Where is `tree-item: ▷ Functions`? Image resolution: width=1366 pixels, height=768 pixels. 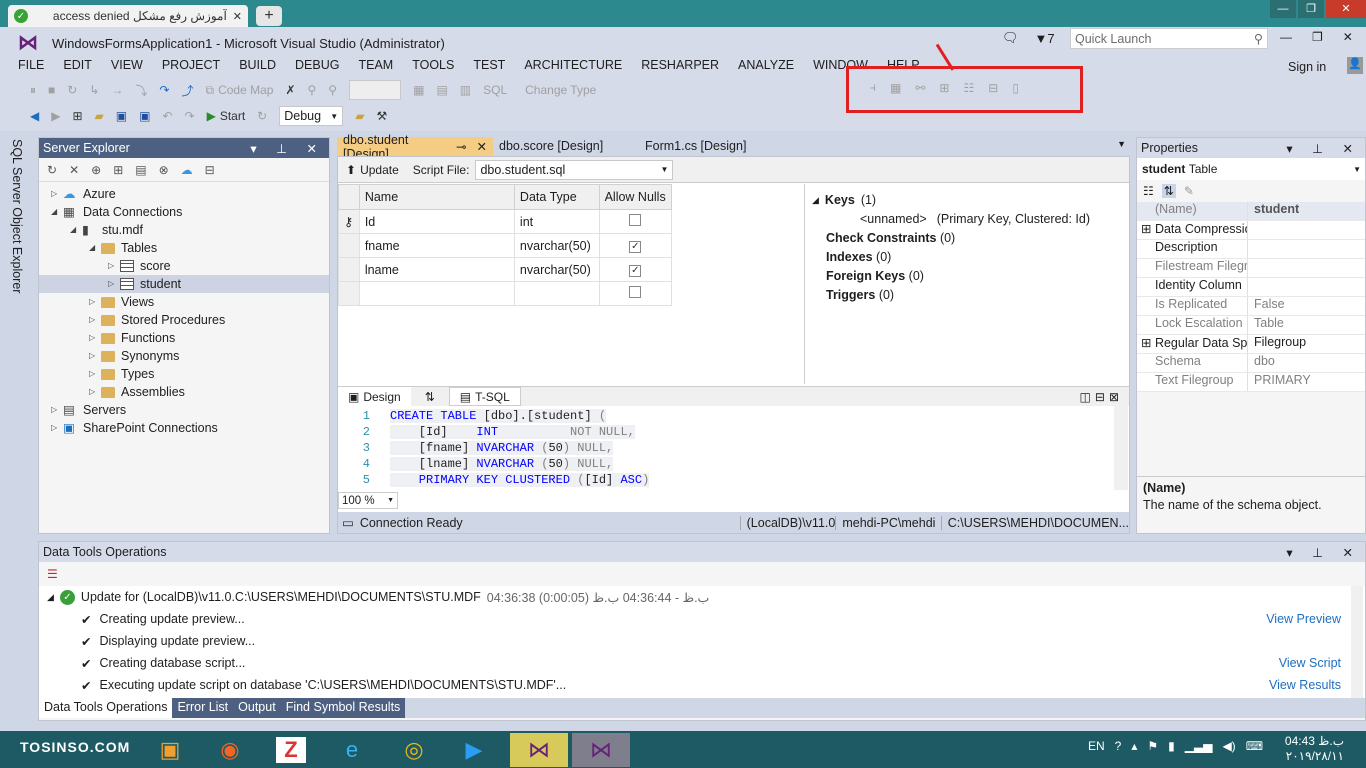
tree-item: ▷ Functions is located at coordinates (184, 338).